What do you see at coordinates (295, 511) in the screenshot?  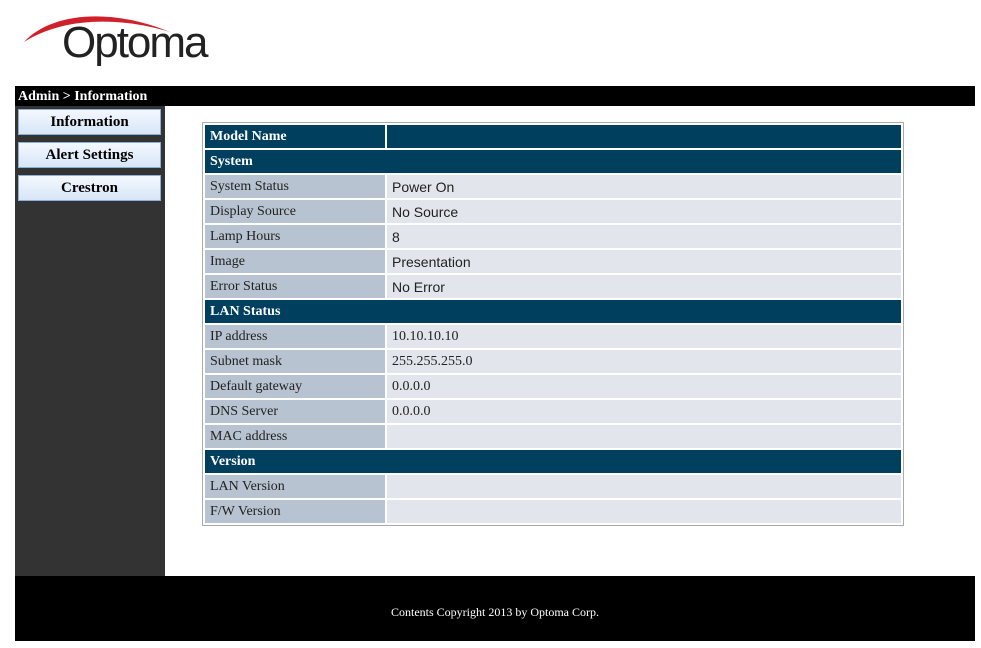 I see `fw-version-label: F/W Version` at bounding box center [295, 511].